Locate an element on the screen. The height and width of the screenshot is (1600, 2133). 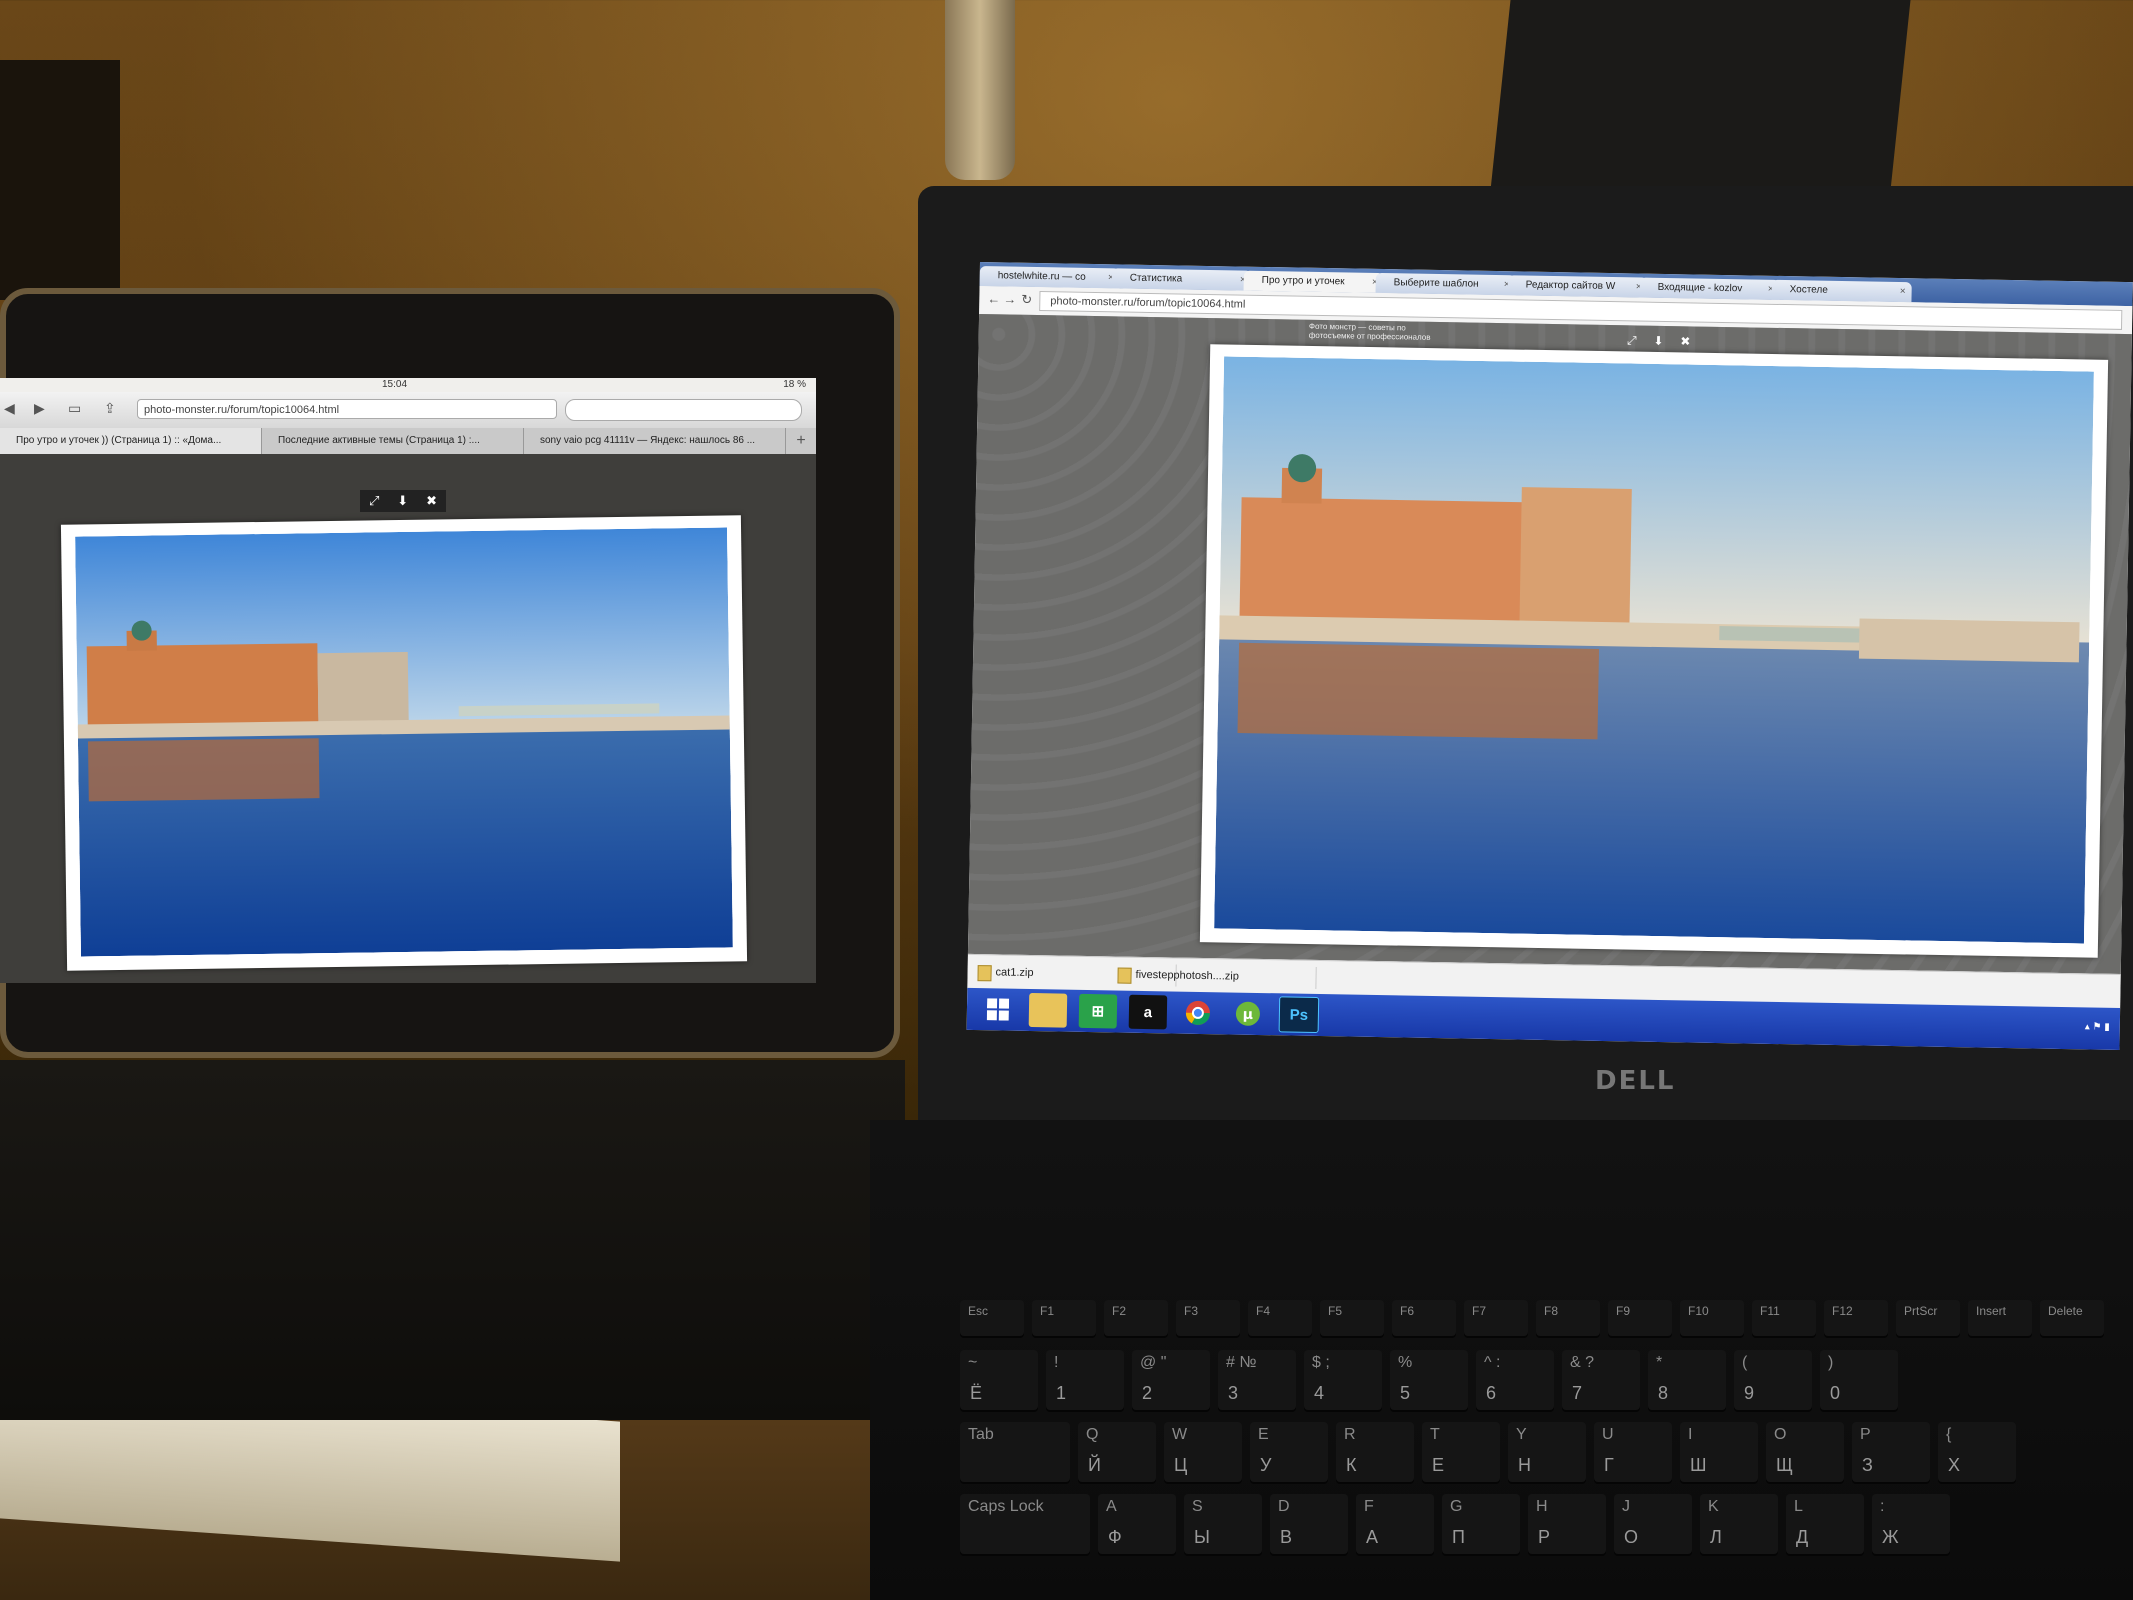
photoshop-icon: Ps is located at coordinates (1299, 1015).